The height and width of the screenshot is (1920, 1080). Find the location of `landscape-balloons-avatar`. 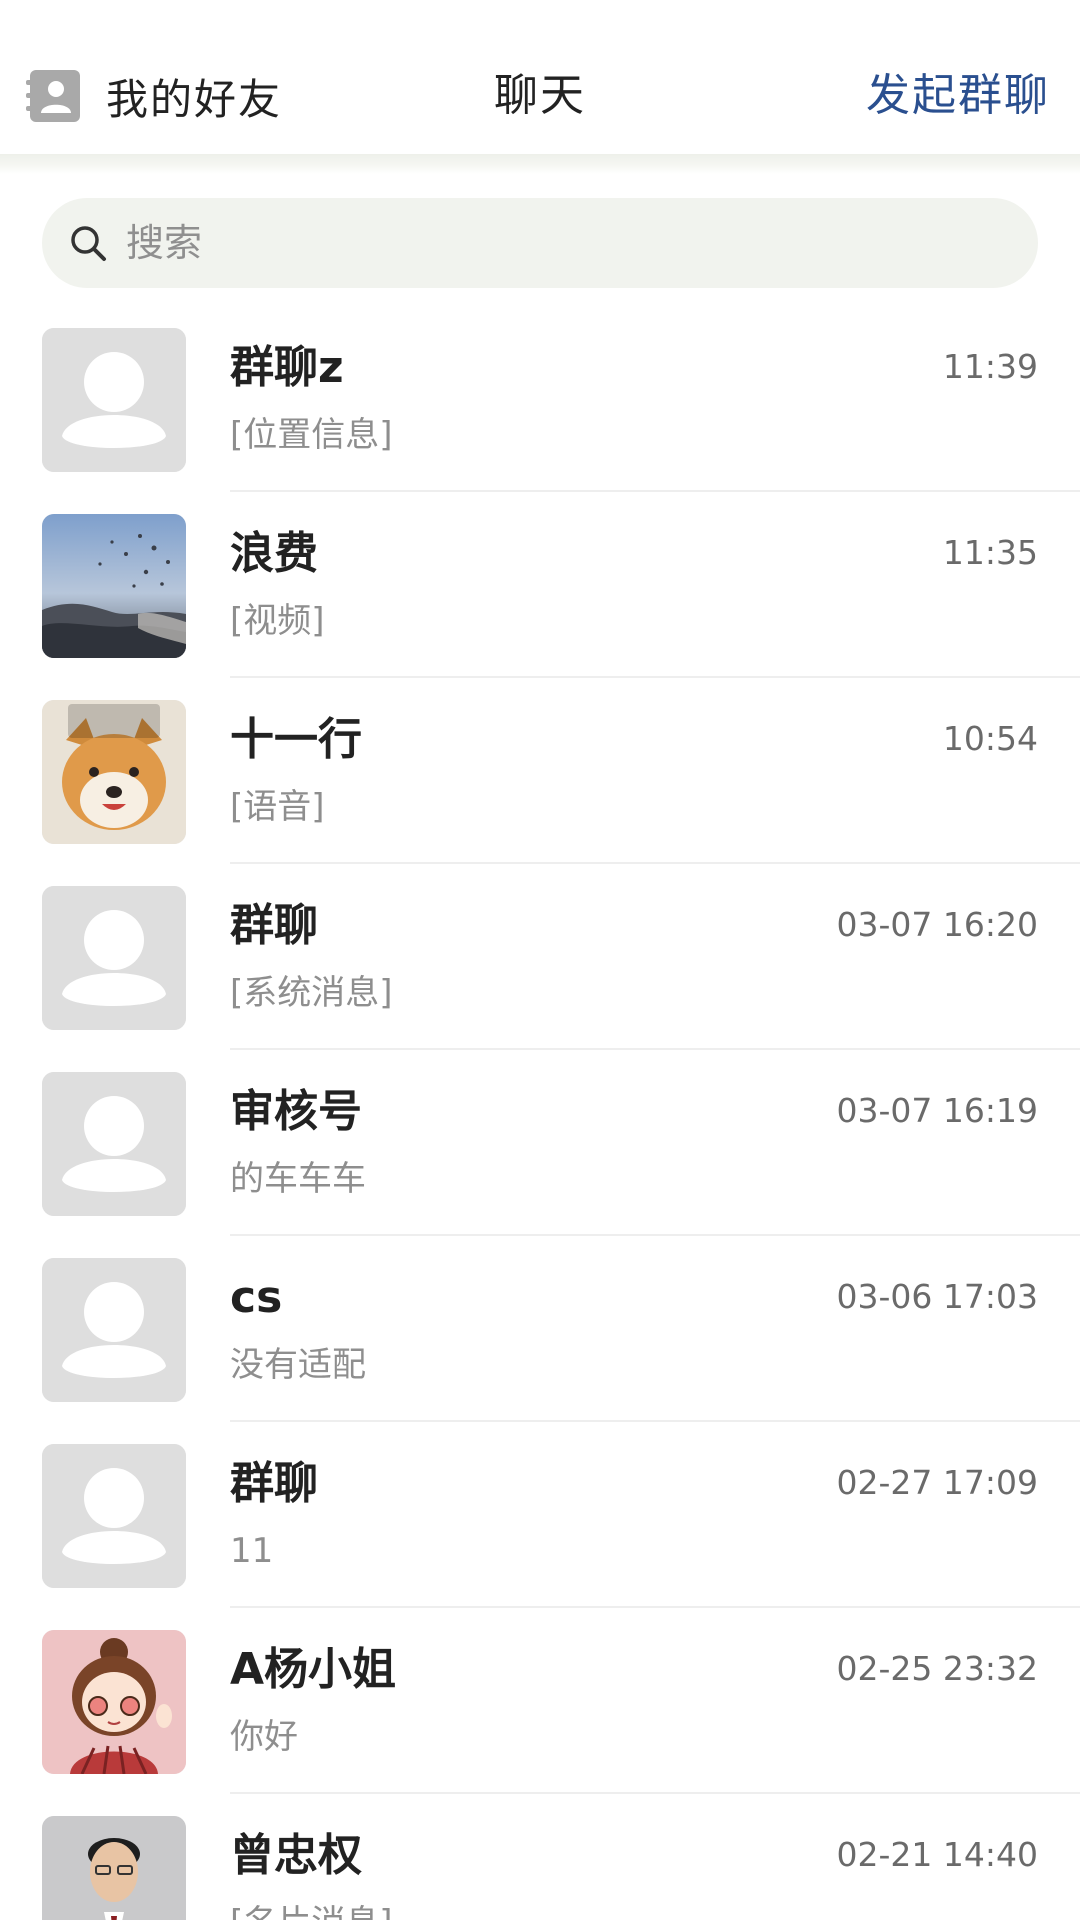

landscape-balloons-avatar is located at coordinates (114, 586).